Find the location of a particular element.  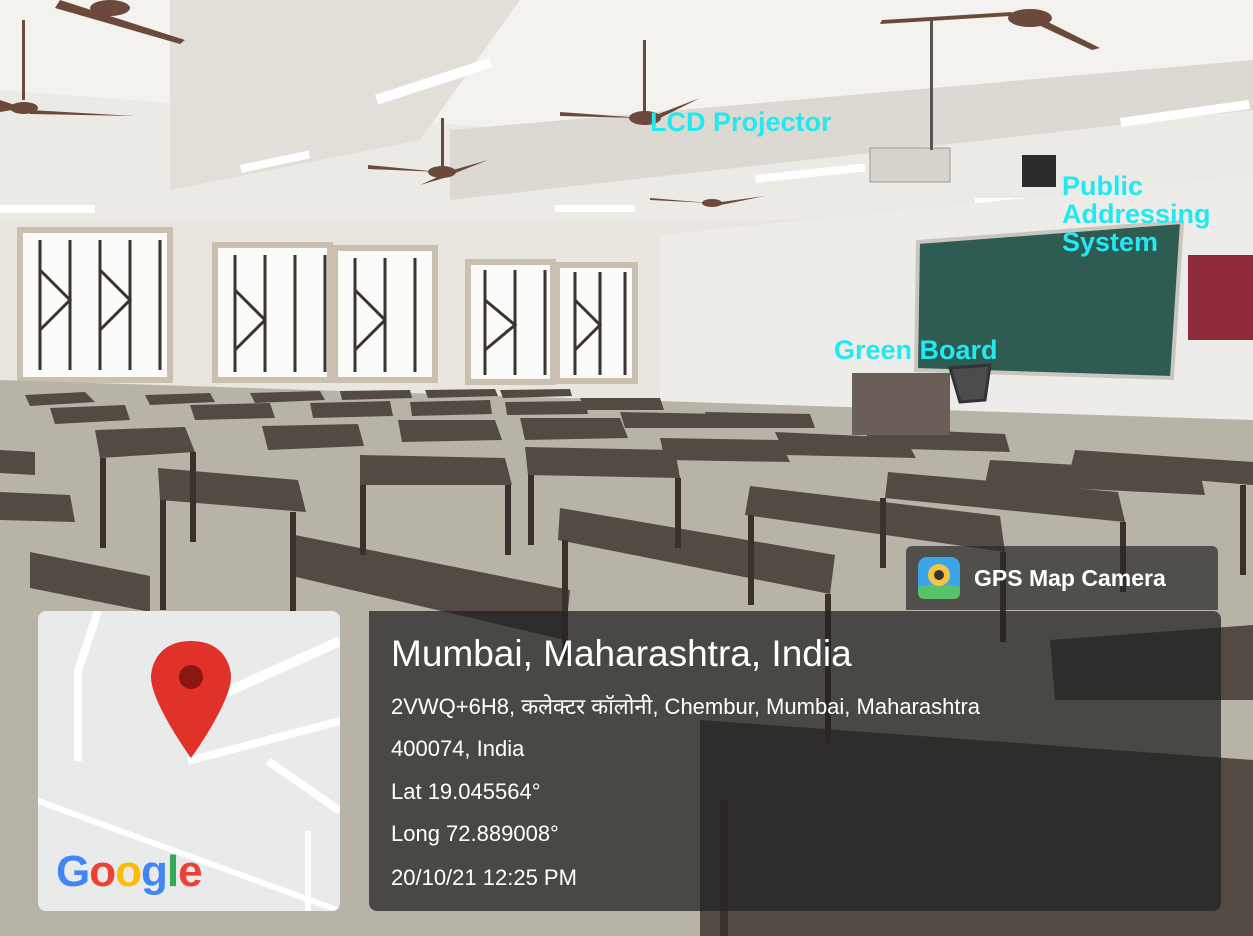

longitude: Long 72.889008° is located at coordinates (475, 833).